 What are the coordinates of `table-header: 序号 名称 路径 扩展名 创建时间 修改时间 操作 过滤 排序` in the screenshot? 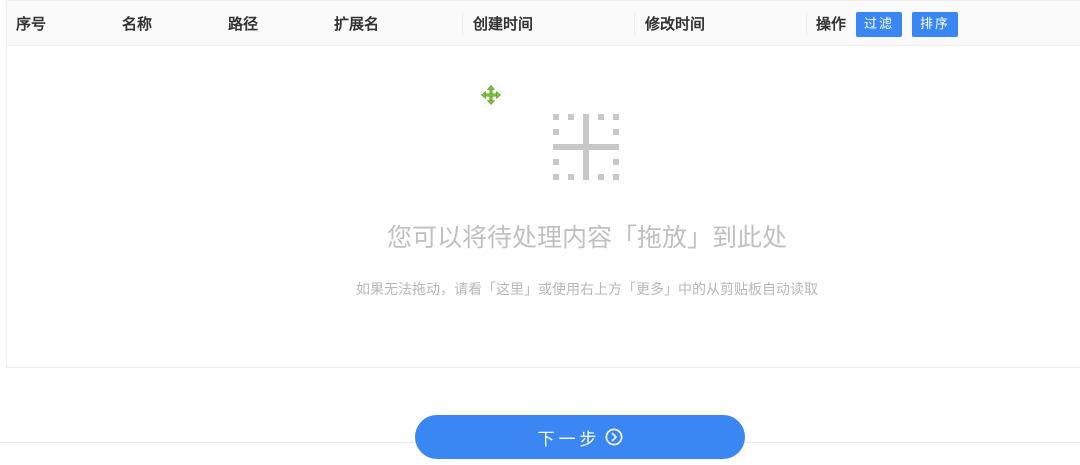 It's located at (543, 23).